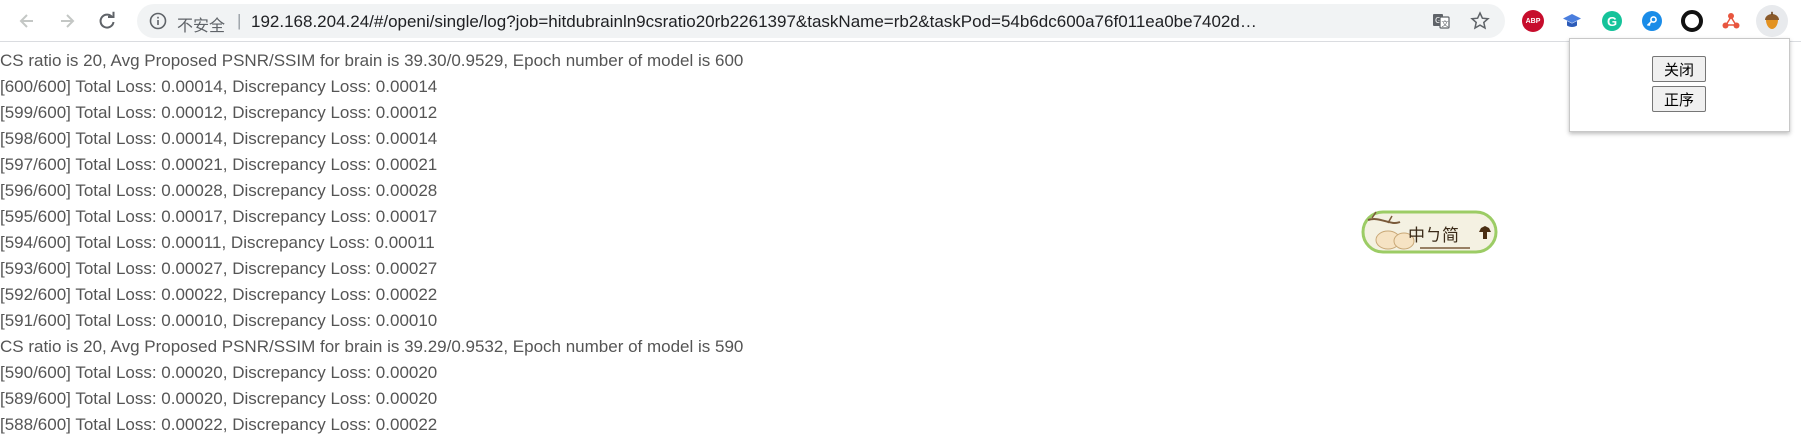 This screenshot has width=1801, height=438. What do you see at coordinates (1480, 21) in the screenshot?
I see `bookmark-star-icon` at bounding box center [1480, 21].